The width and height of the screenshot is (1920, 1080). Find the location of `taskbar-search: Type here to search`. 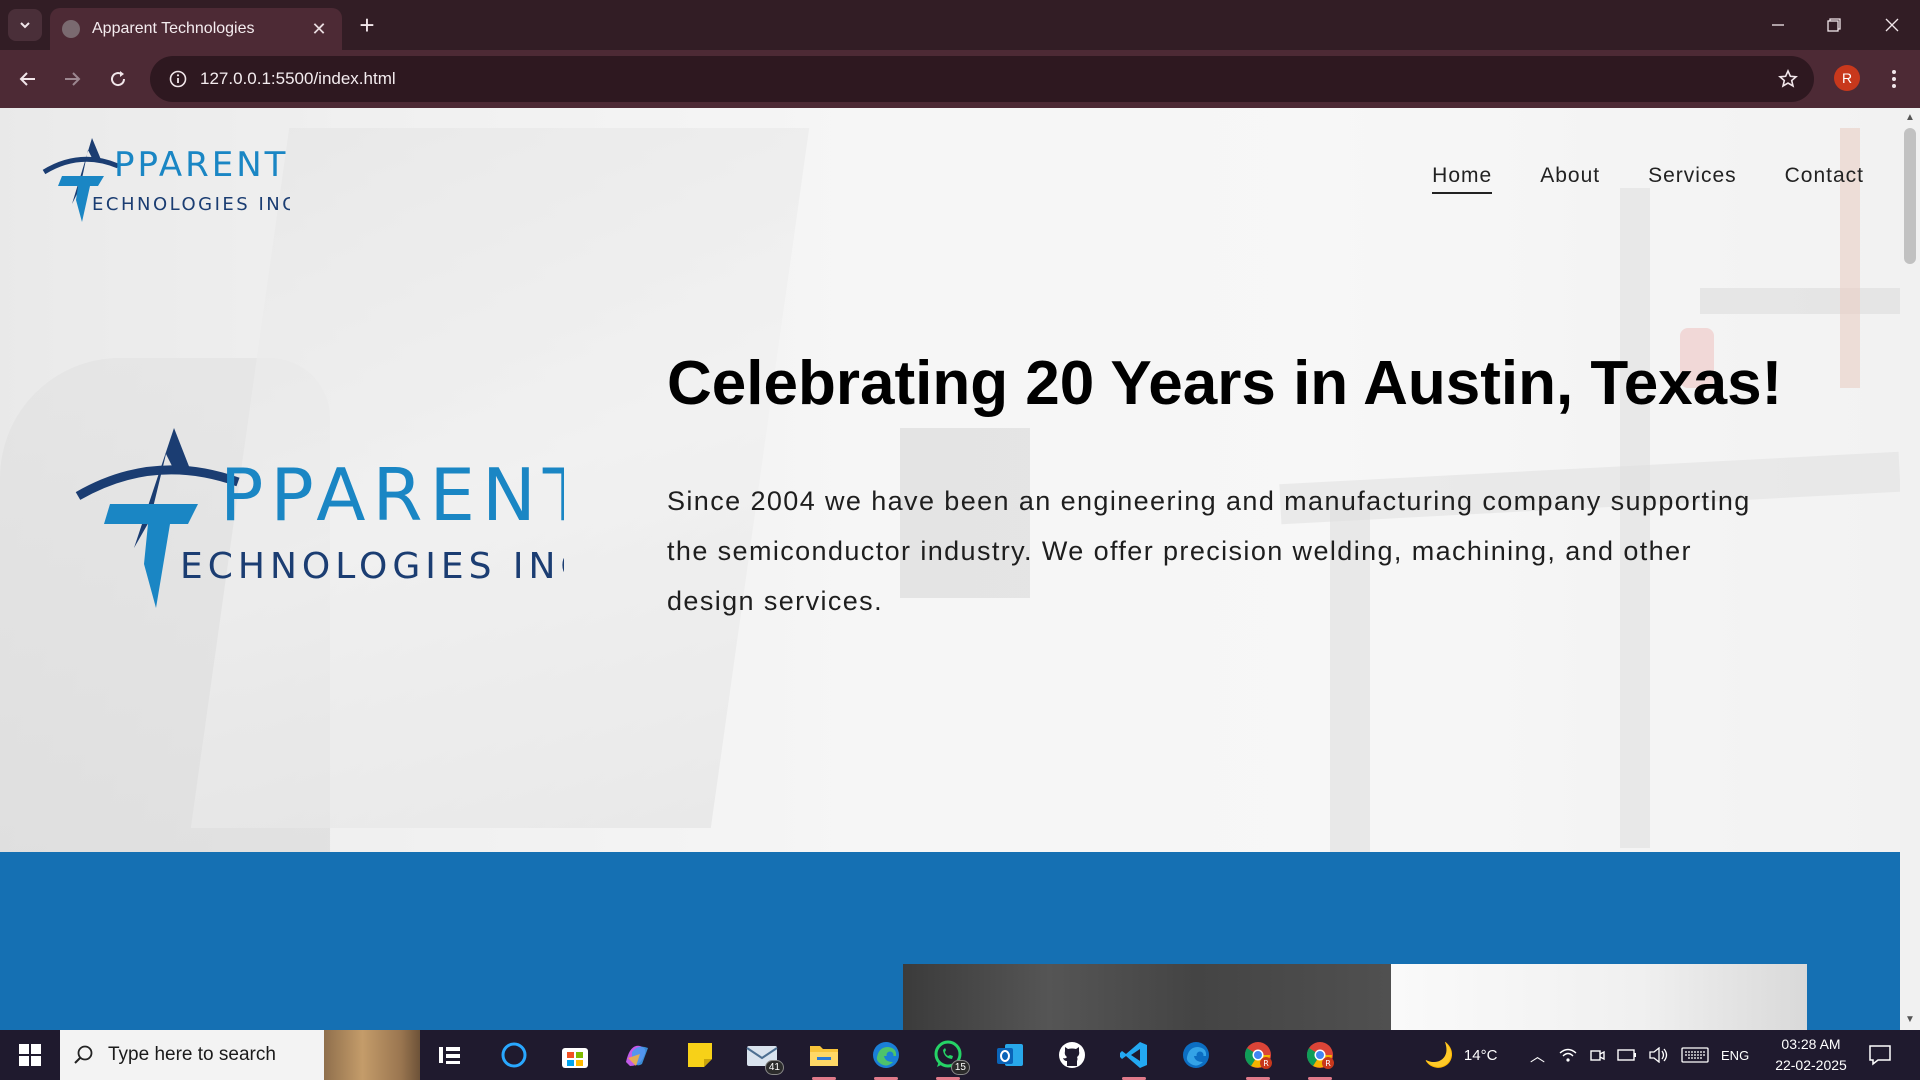

taskbar-search: Type here to search is located at coordinates (240, 1055).